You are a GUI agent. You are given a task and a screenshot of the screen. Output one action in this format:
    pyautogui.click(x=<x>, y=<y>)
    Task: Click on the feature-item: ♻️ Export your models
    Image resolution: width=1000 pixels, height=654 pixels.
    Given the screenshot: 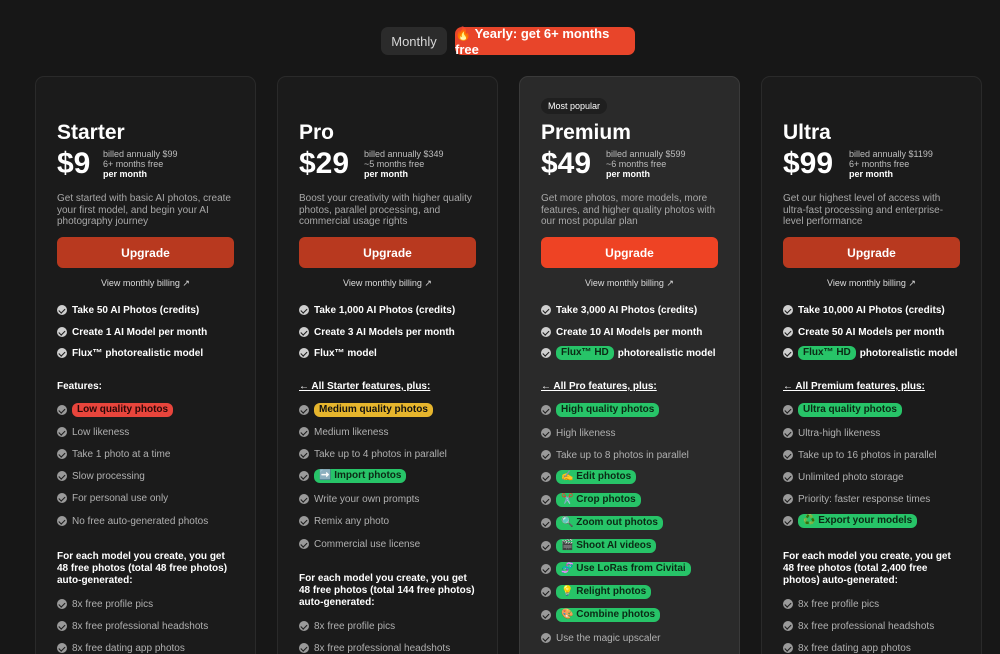 What is the action you would take?
    pyautogui.click(x=871, y=521)
    